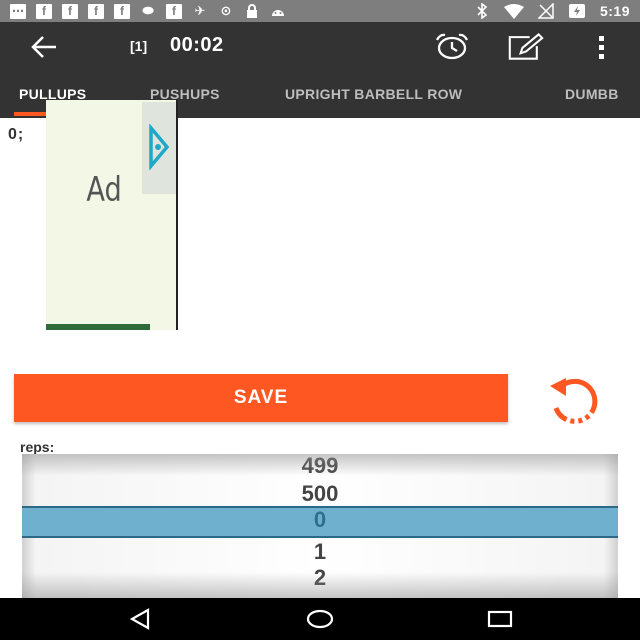 This screenshot has height=640, width=640. I want to click on overflow-menu-button, so click(602, 47).